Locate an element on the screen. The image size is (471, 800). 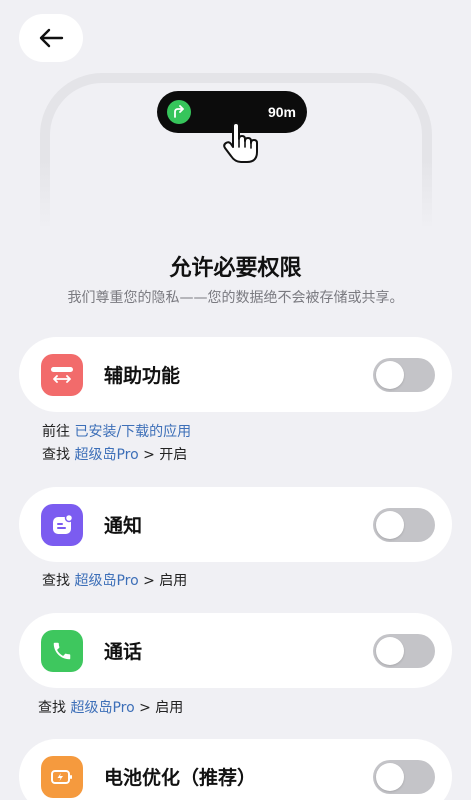
pointing-hand-icon is located at coordinates (240, 142).